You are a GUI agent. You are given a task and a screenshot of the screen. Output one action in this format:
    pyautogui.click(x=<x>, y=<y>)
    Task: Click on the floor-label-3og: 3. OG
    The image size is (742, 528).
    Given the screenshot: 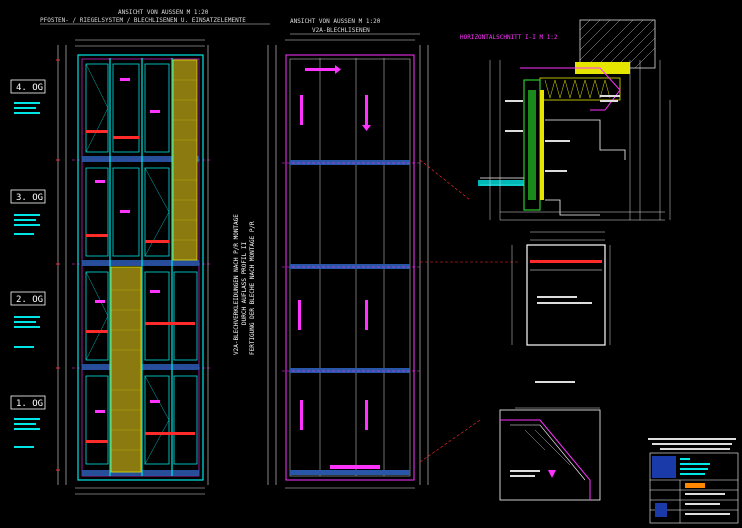 What is the action you would take?
    pyautogui.click(x=29, y=198)
    